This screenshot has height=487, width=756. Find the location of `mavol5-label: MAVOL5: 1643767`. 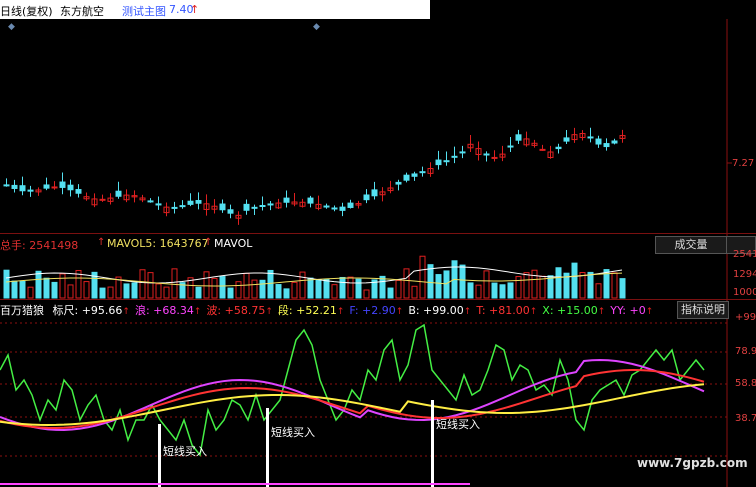

mavol5-label: MAVOL5: 1643767 is located at coordinates (158, 243).